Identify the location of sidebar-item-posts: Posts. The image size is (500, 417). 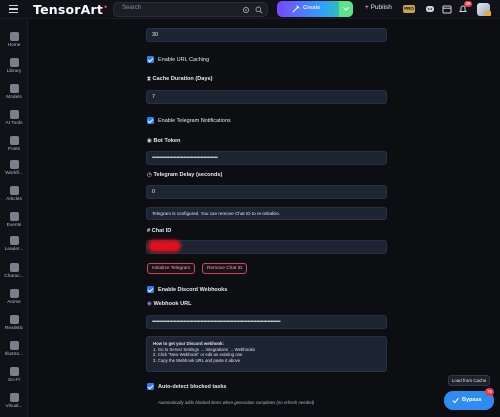
(14, 144).